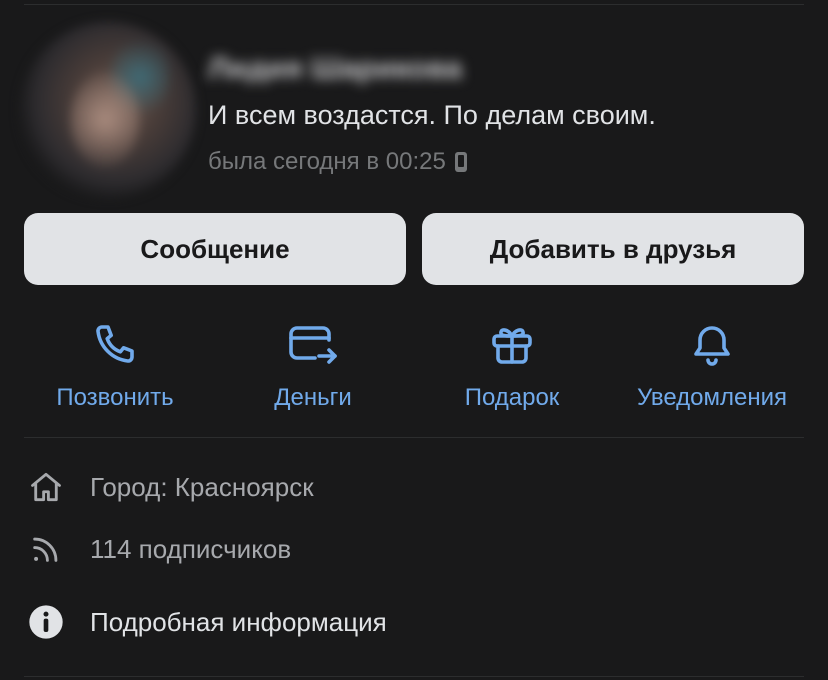 The image size is (828, 680). What do you see at coordinates (414, 4) in the screenshot?
I see `top-divider` at bounding box center [414, 4].